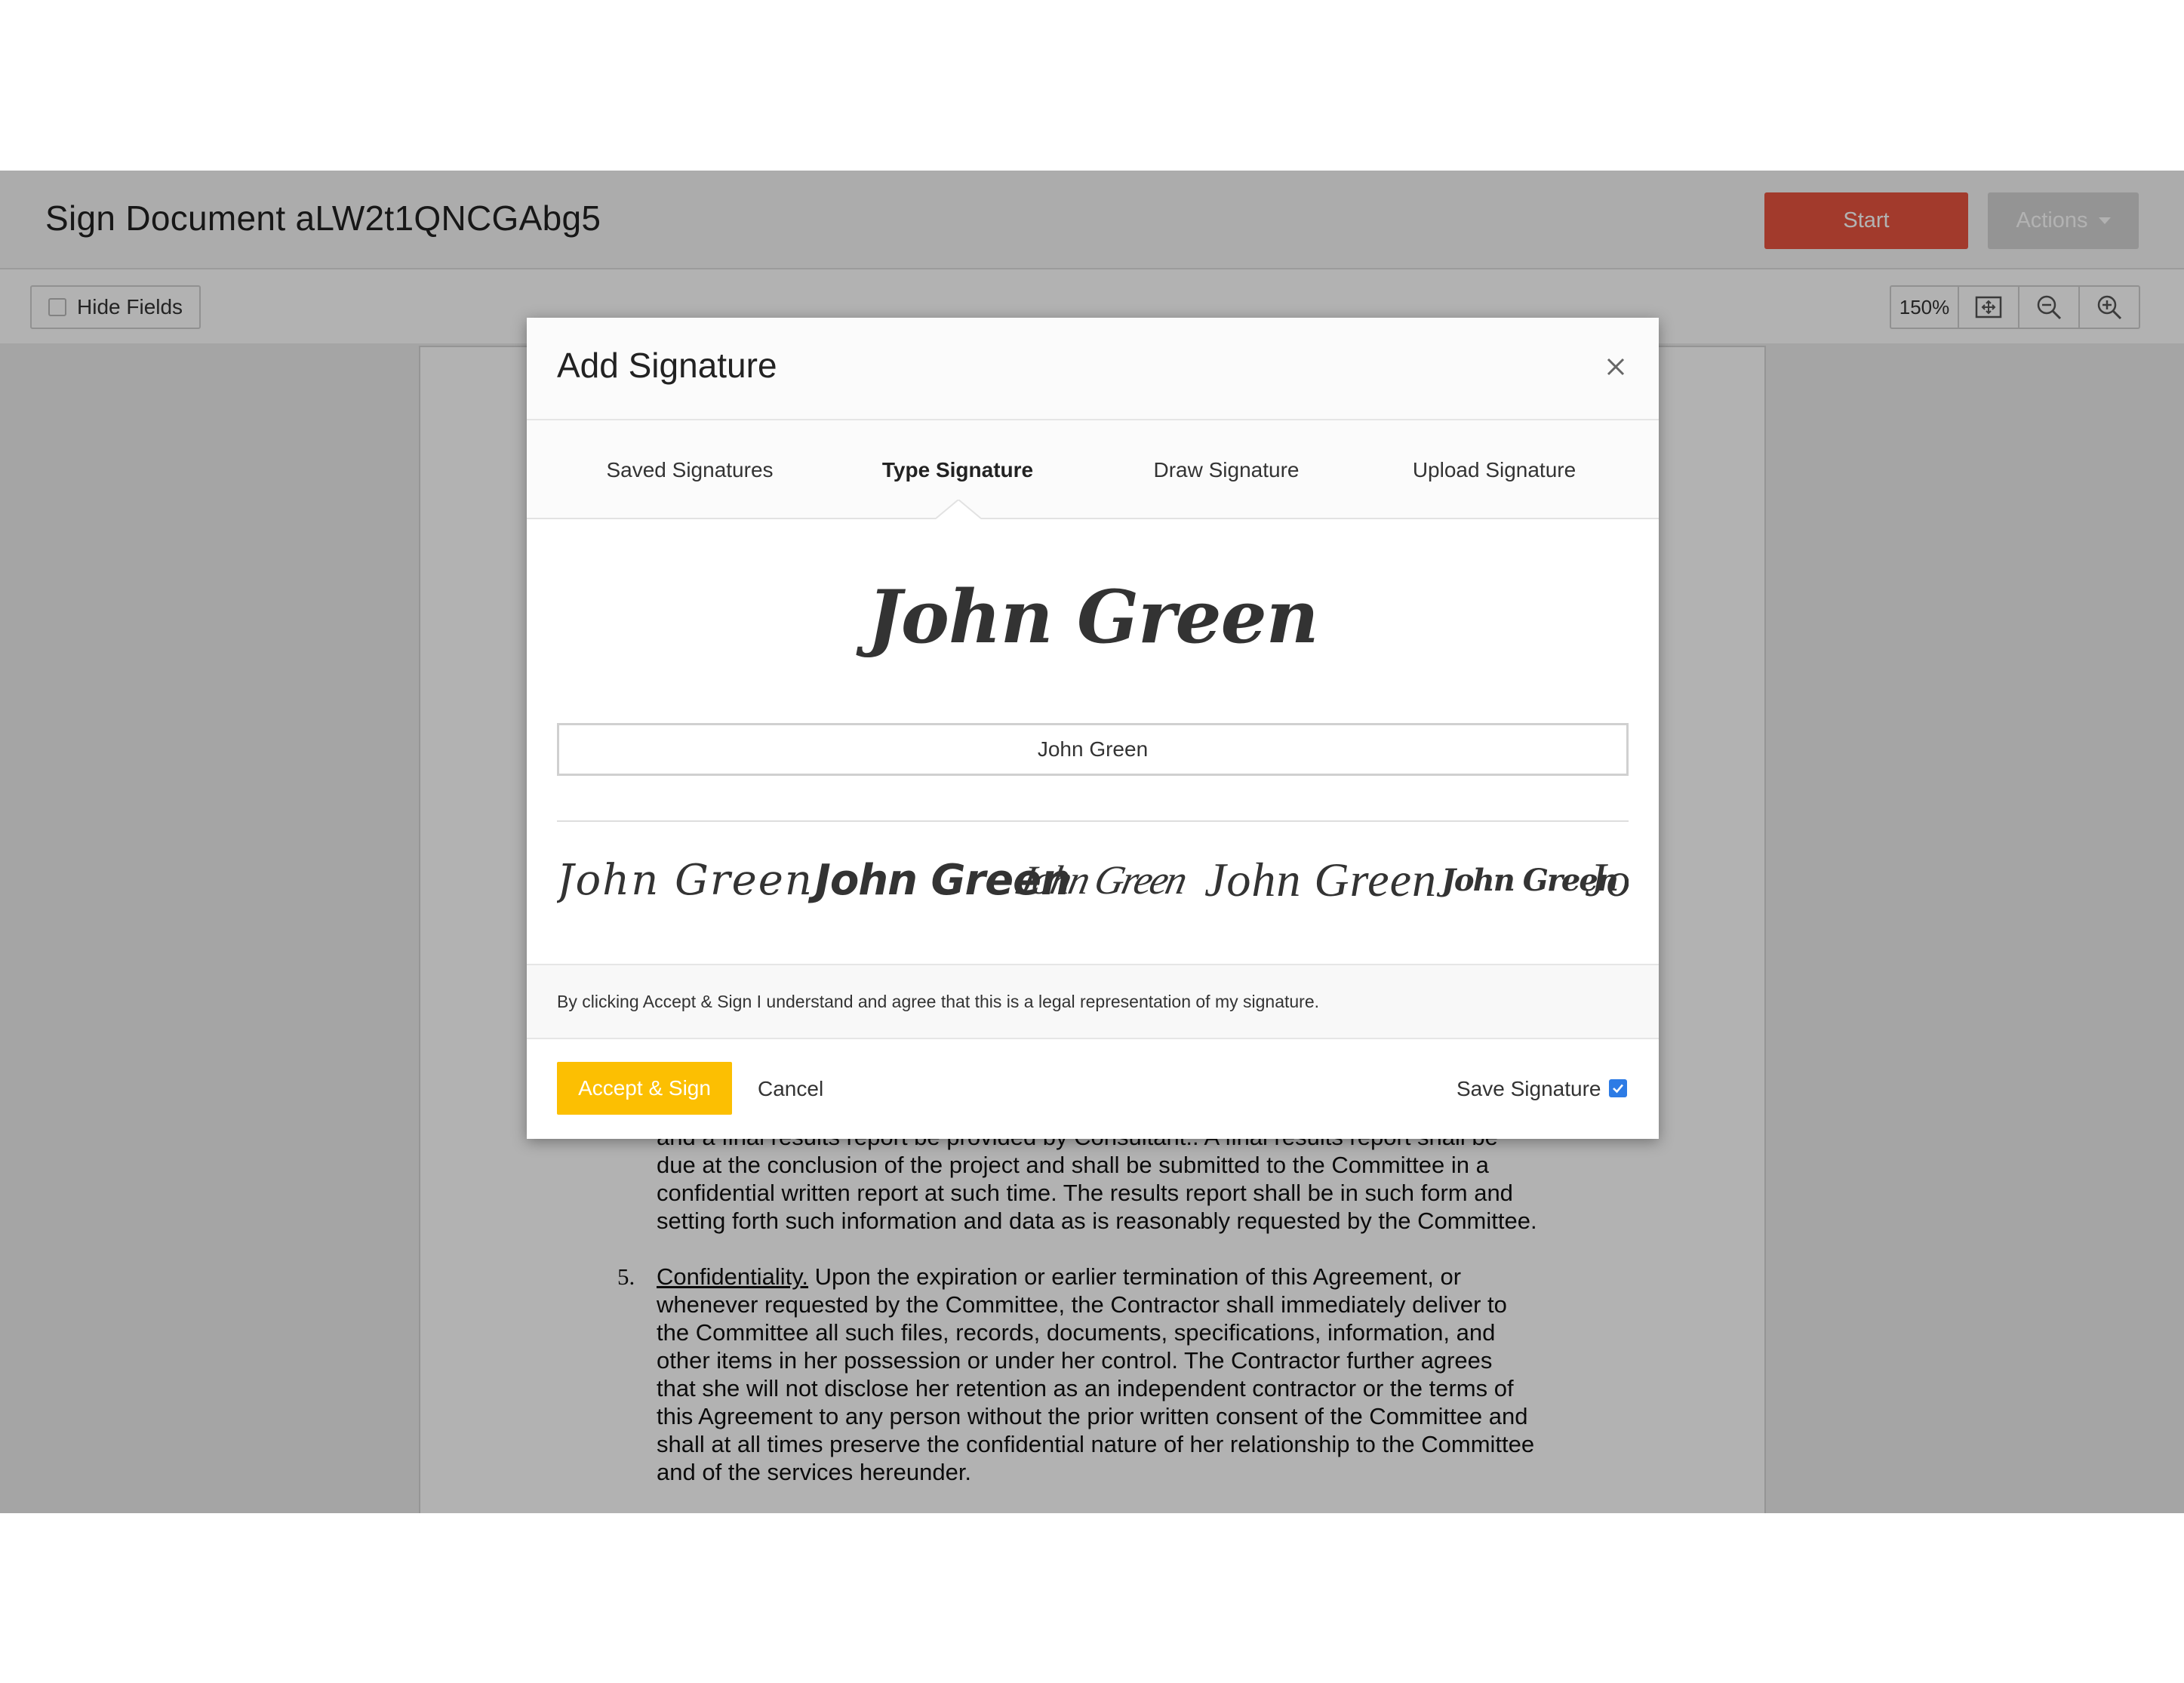 The width and height of the screenshot is (2184, 1683). What do you see at coordinates (689, 470) in the screenshot?
I see `tab-saved-signatures: Saved Signatures` at bounding box center [689, 470].